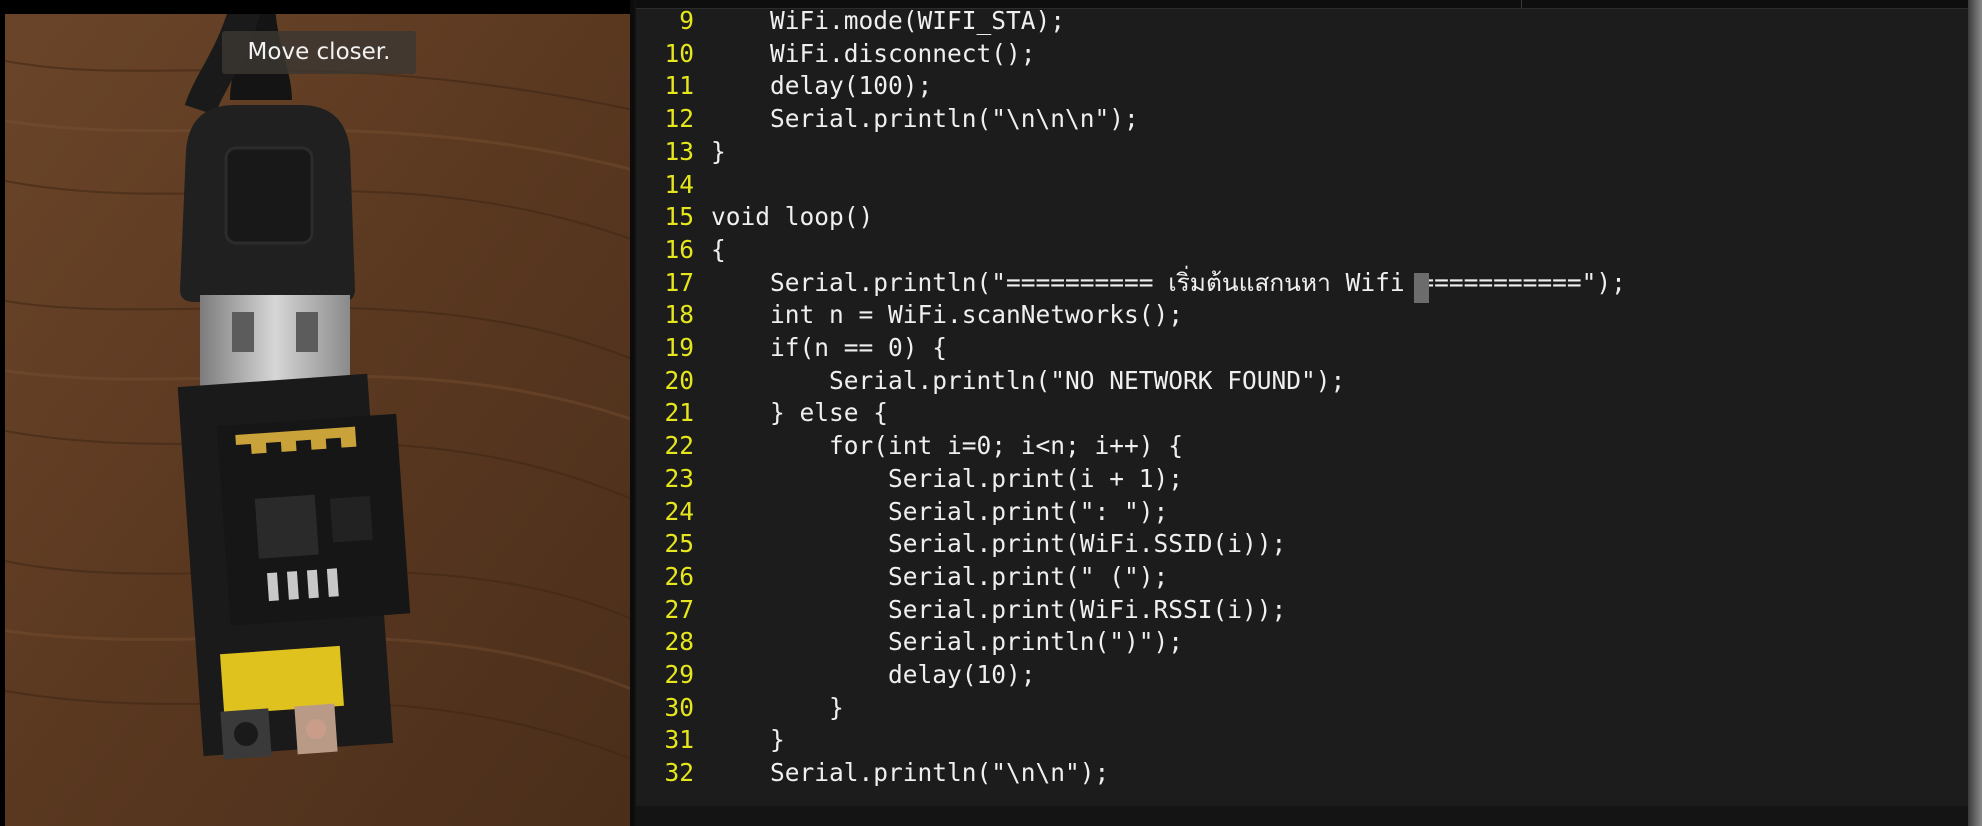 This screenshot has height=826, width=1982. What do you see at coordinates (679, 576) in the screenshot?
I see `line-number: 26` at bounding box center [679, 576].